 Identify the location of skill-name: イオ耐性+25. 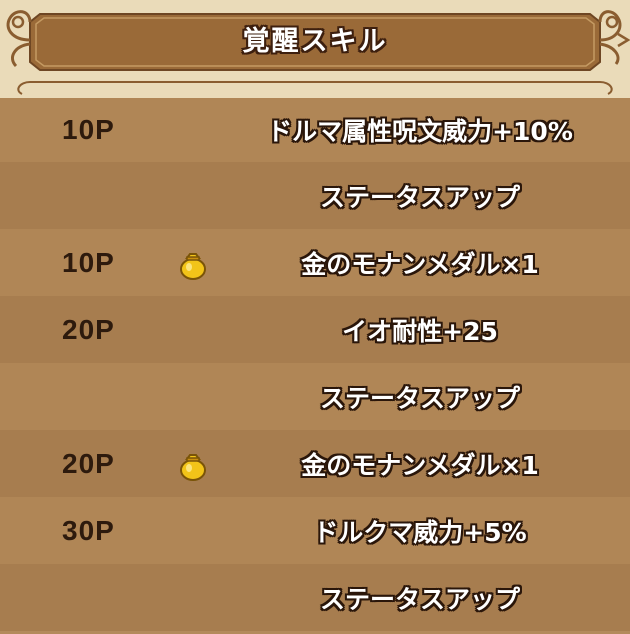
(420, 331).